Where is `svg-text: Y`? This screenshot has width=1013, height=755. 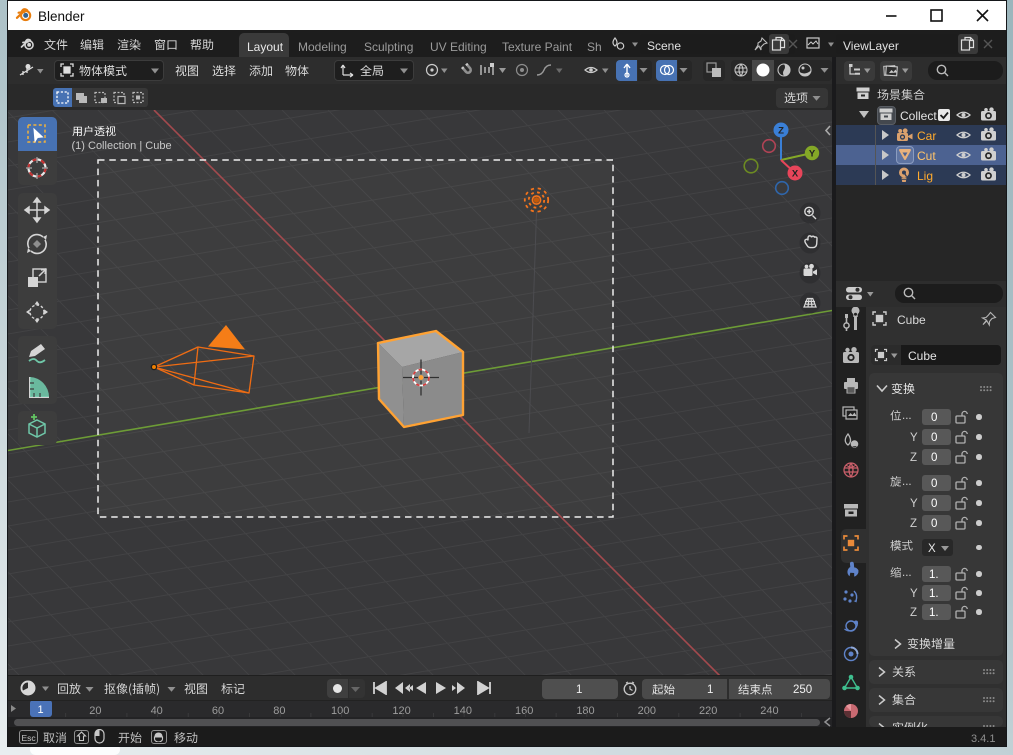
svg-text: Y is located at coordinates (812, 154).